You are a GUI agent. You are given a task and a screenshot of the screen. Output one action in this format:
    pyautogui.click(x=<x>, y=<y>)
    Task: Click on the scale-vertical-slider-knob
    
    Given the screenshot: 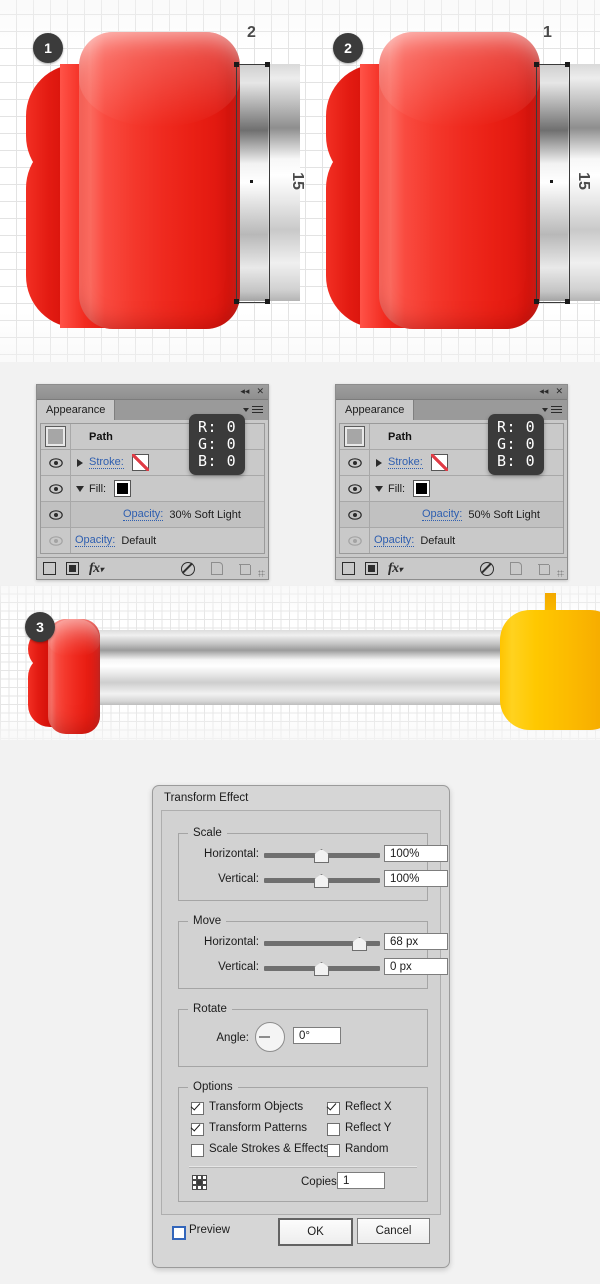 What is the action you would take?
    pyautogui.click(x=321, y=881)
    